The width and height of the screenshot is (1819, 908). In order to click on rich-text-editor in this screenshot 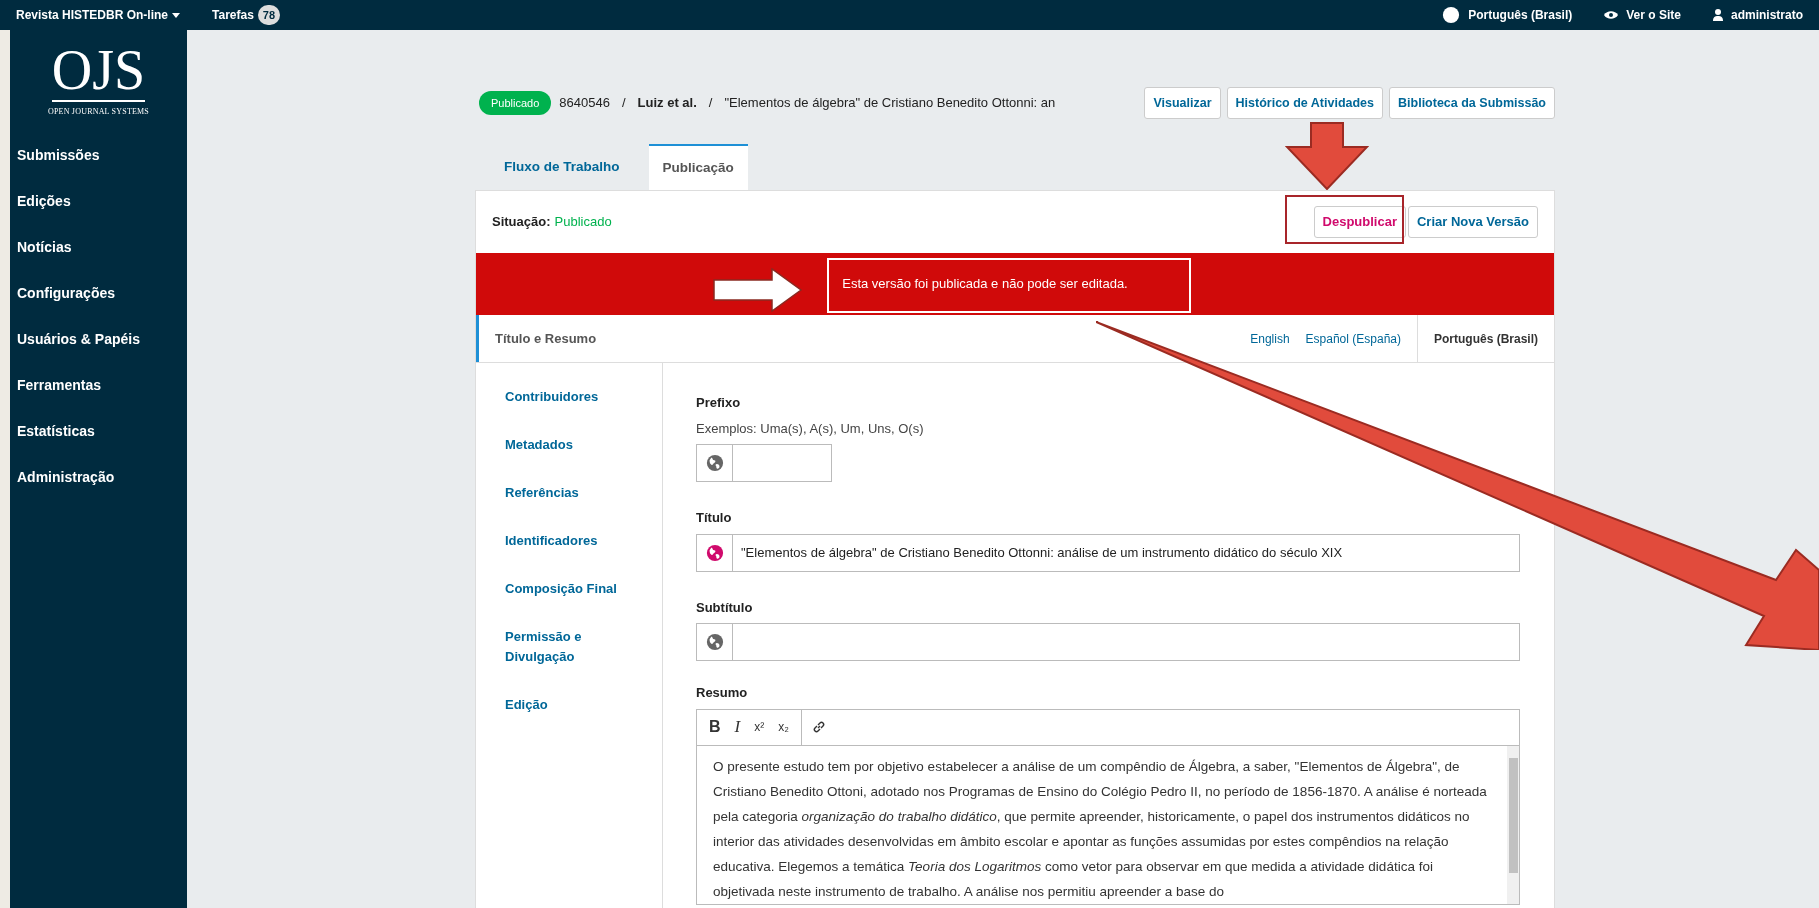, I will do `click(1108, 806)`.